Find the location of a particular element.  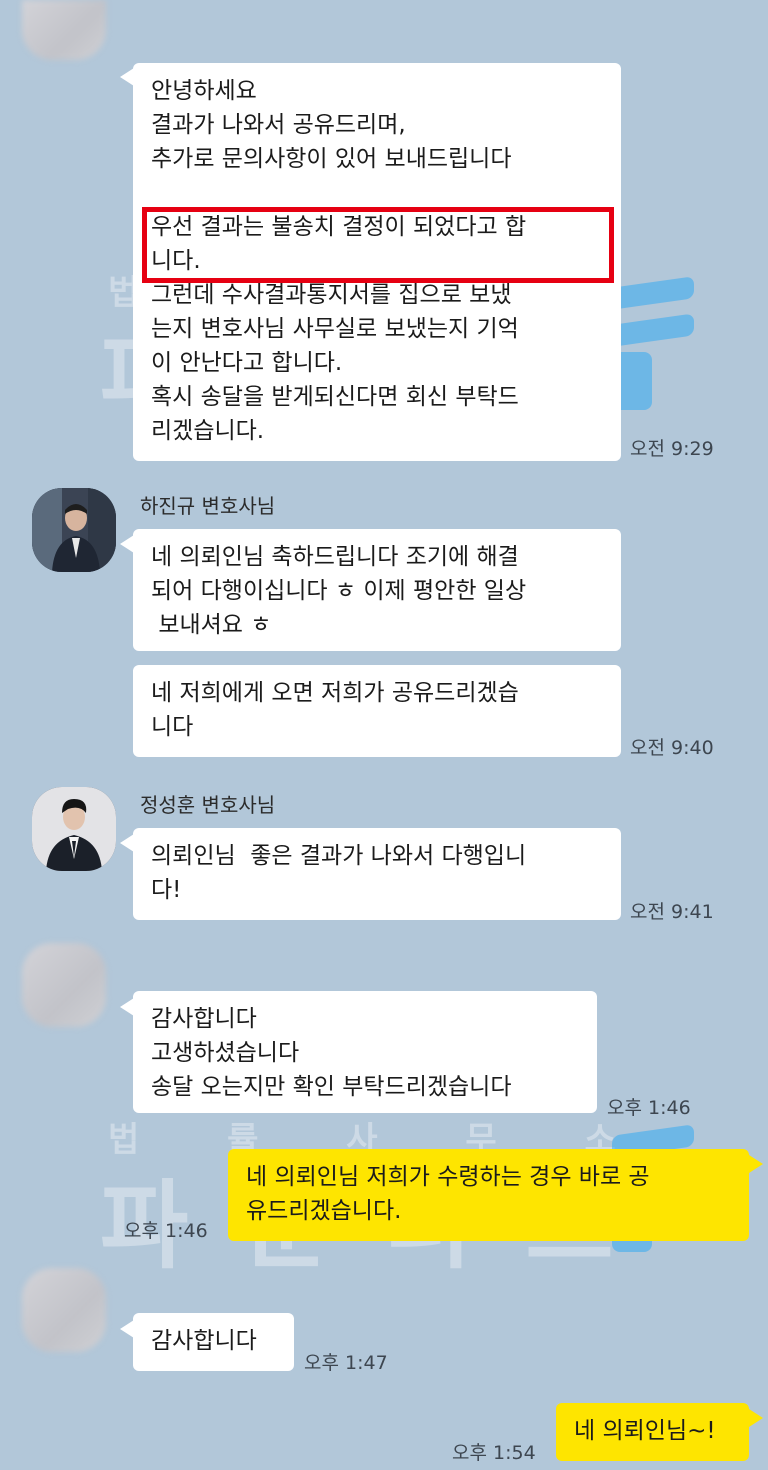

highlight-box is located at coordinates (378, 245).